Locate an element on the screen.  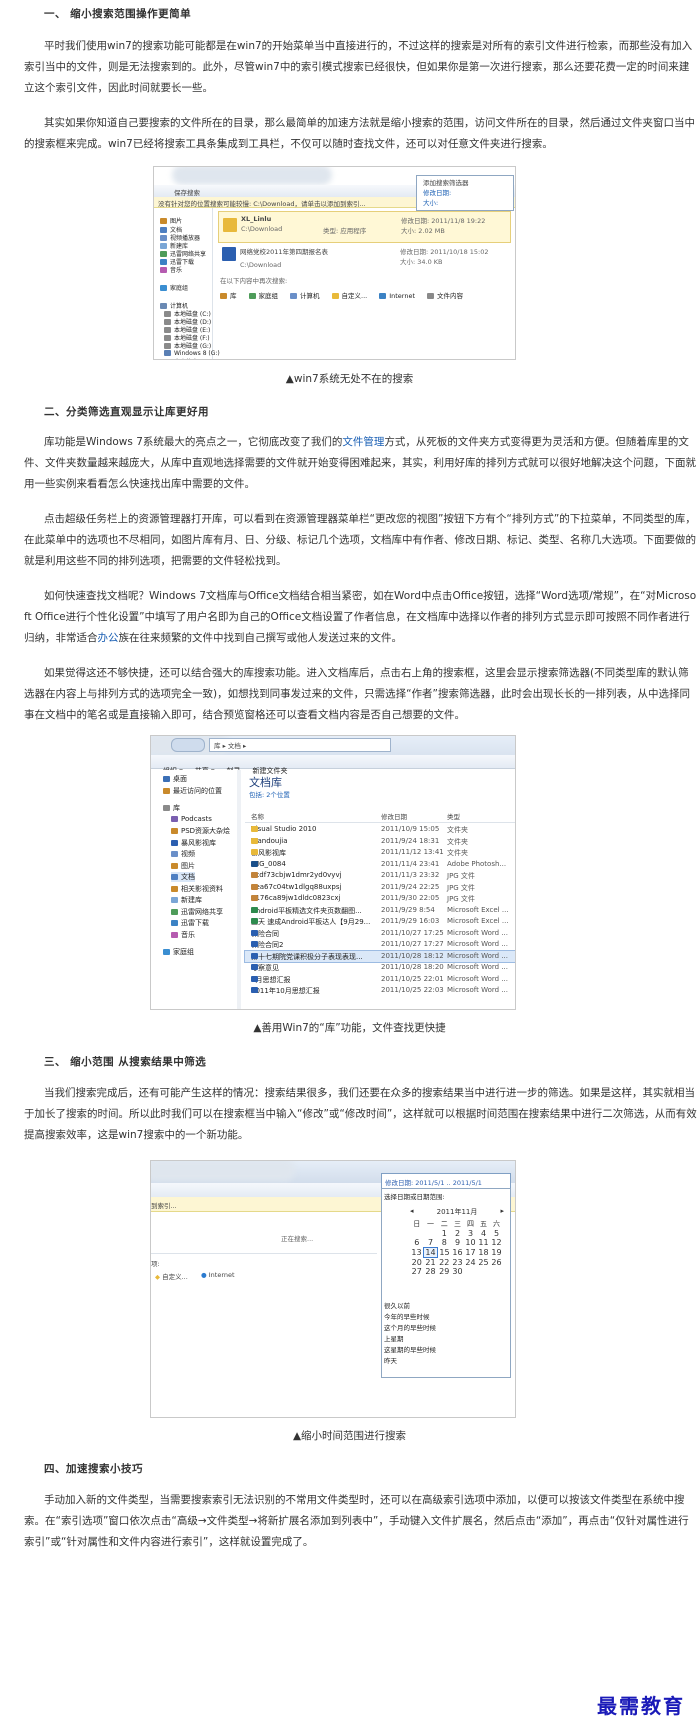
search-again-item-1: 家庭组 is located at coordinates (263, 295).